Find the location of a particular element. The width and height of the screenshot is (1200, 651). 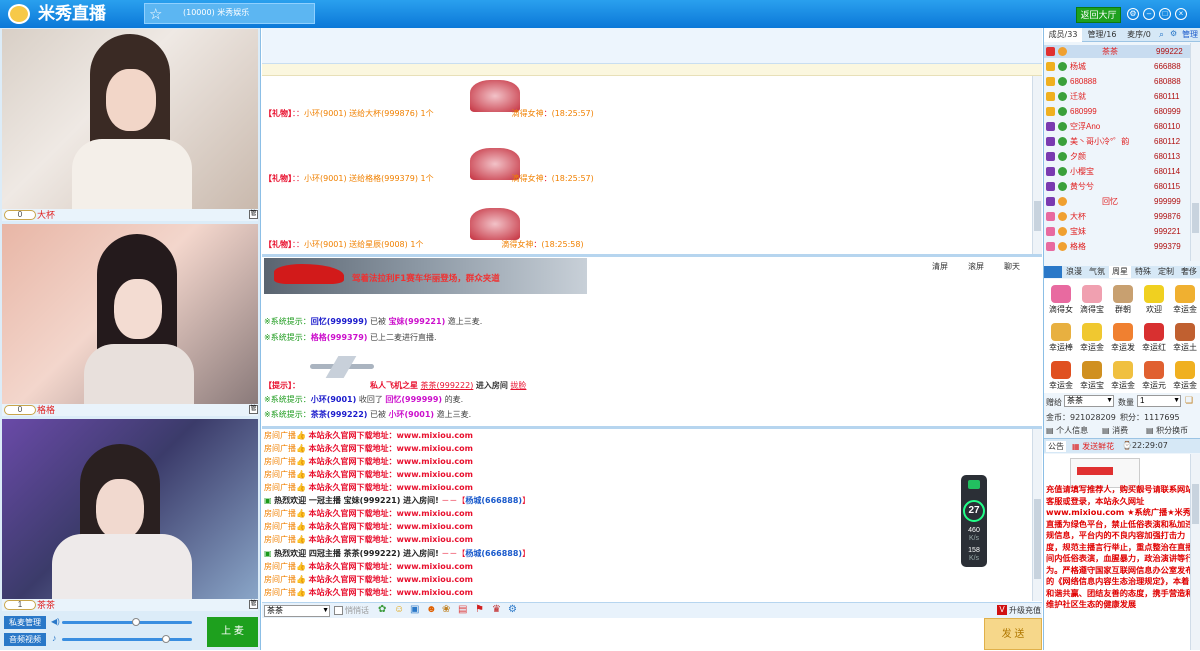

up-mic-button: 上 麦 is located at coordinates (232, 632).